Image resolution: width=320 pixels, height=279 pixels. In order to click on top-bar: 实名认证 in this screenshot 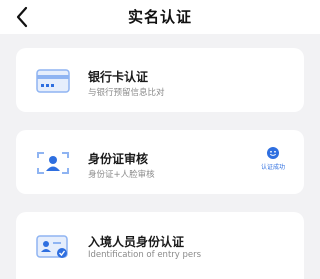, I will do `click(160, 17)`.